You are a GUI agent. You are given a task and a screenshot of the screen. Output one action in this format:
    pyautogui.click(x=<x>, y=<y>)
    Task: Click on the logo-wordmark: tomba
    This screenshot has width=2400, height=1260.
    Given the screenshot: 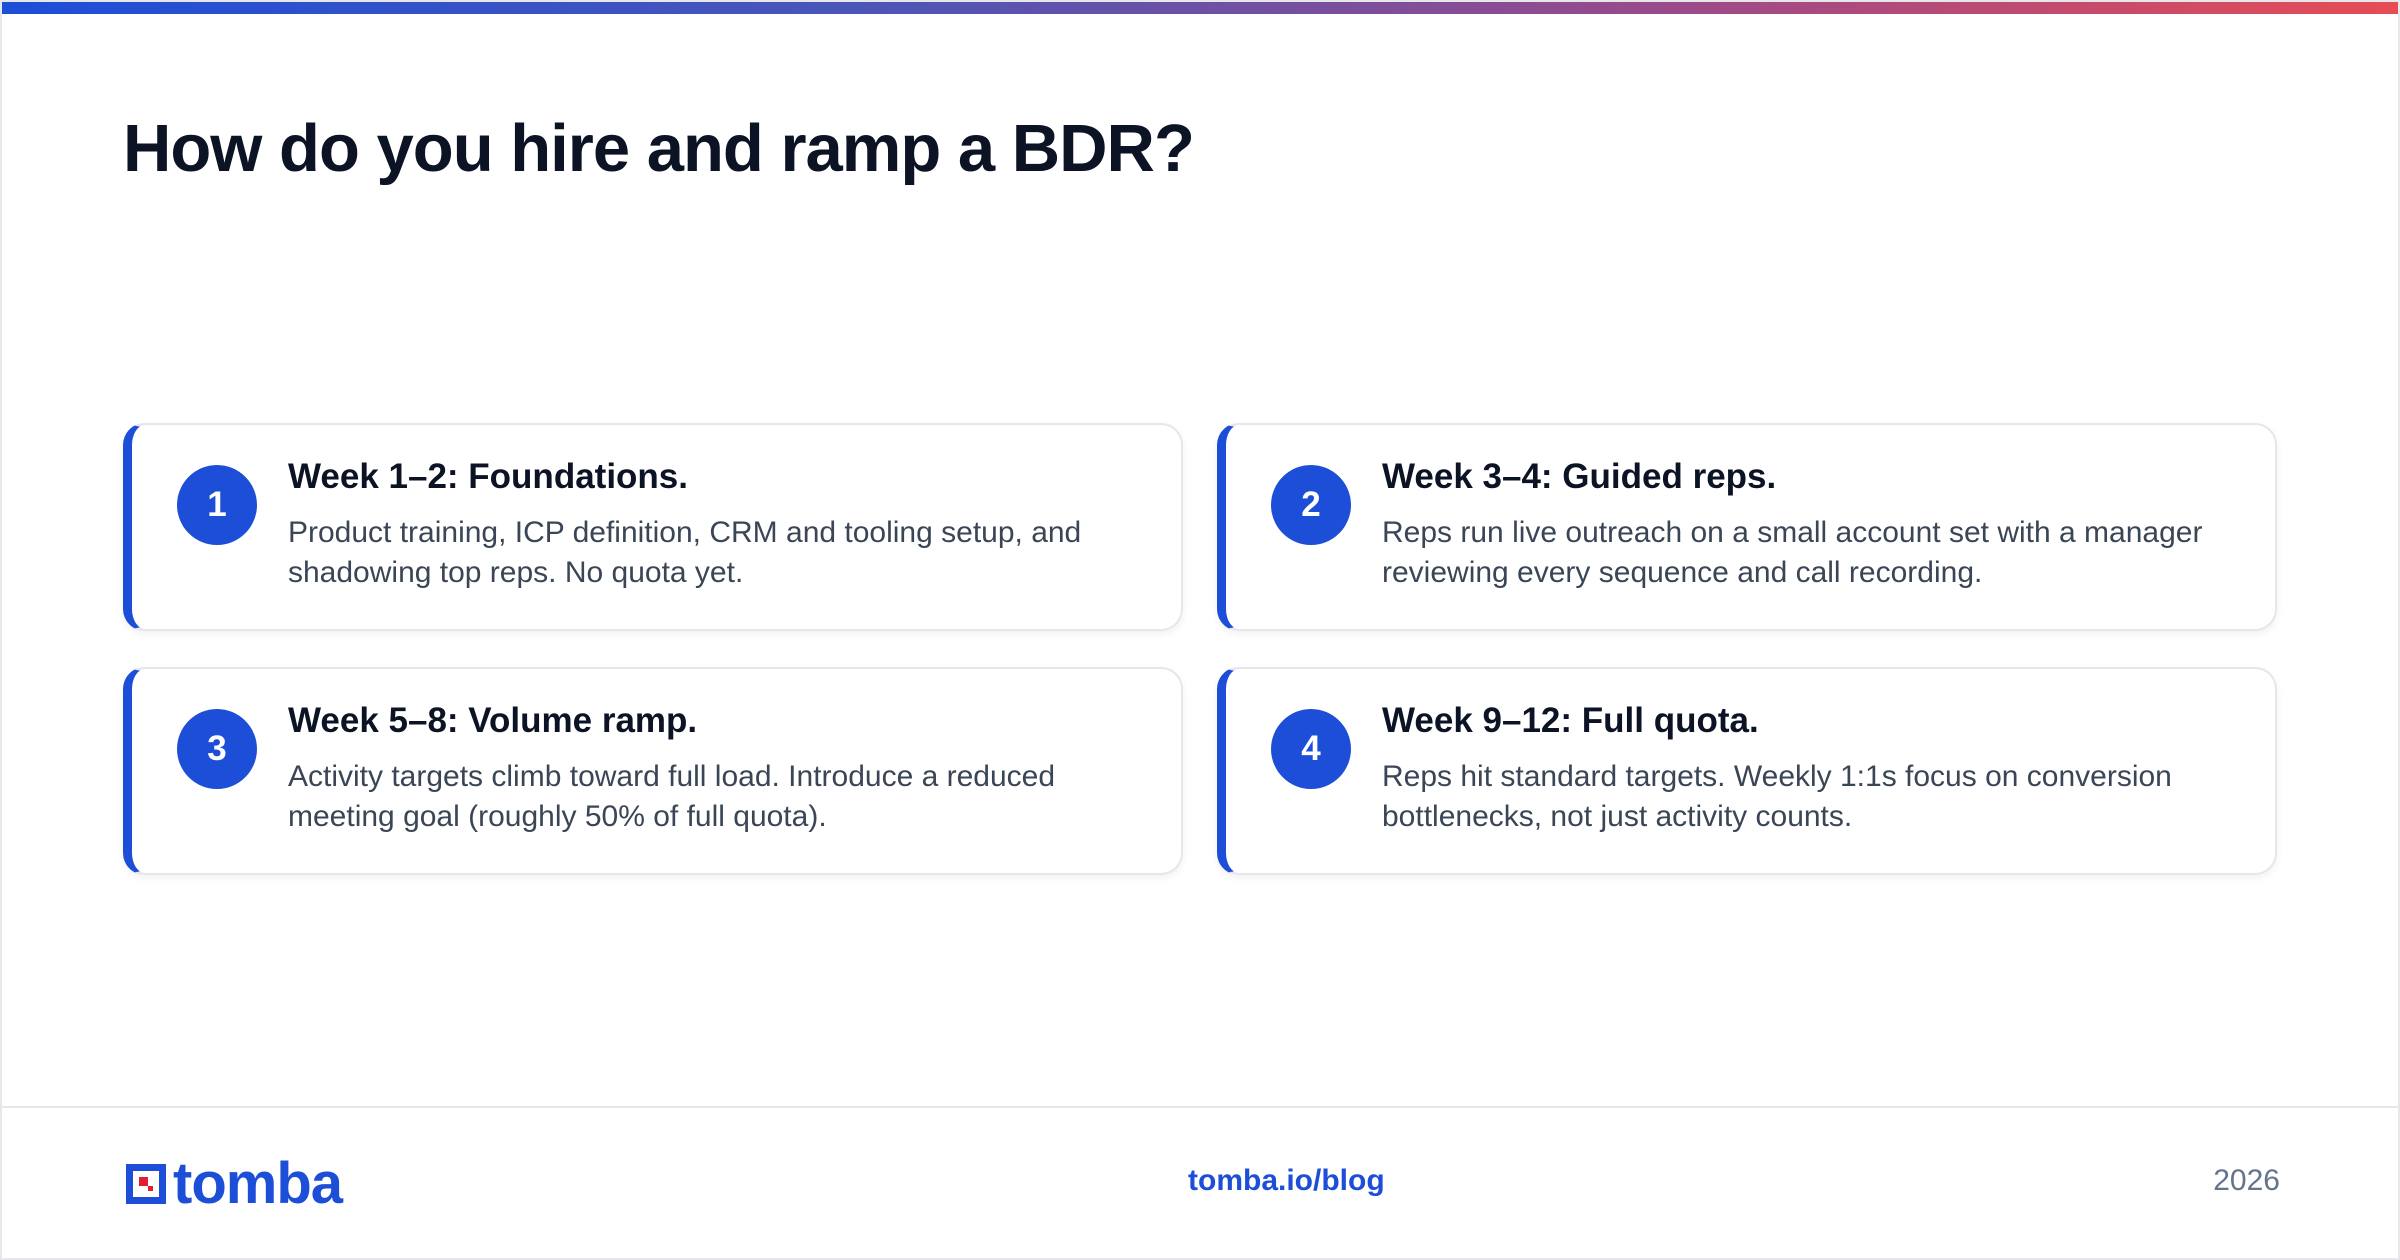 What is the action you would take?
    pyautogui.click(x=258, y=1183)
    